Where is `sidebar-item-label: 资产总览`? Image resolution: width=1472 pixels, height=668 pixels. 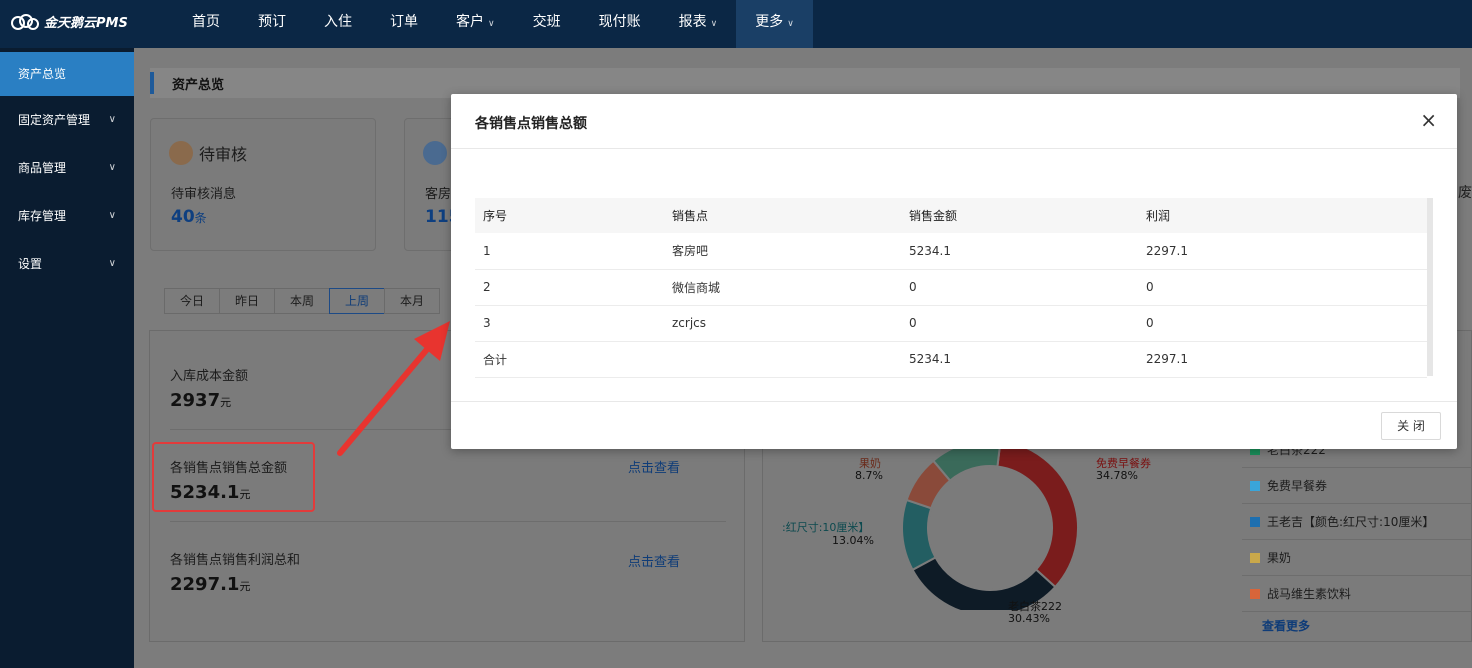 sidebar-item-label: 资产总览 is located at coordinates (42, 74).